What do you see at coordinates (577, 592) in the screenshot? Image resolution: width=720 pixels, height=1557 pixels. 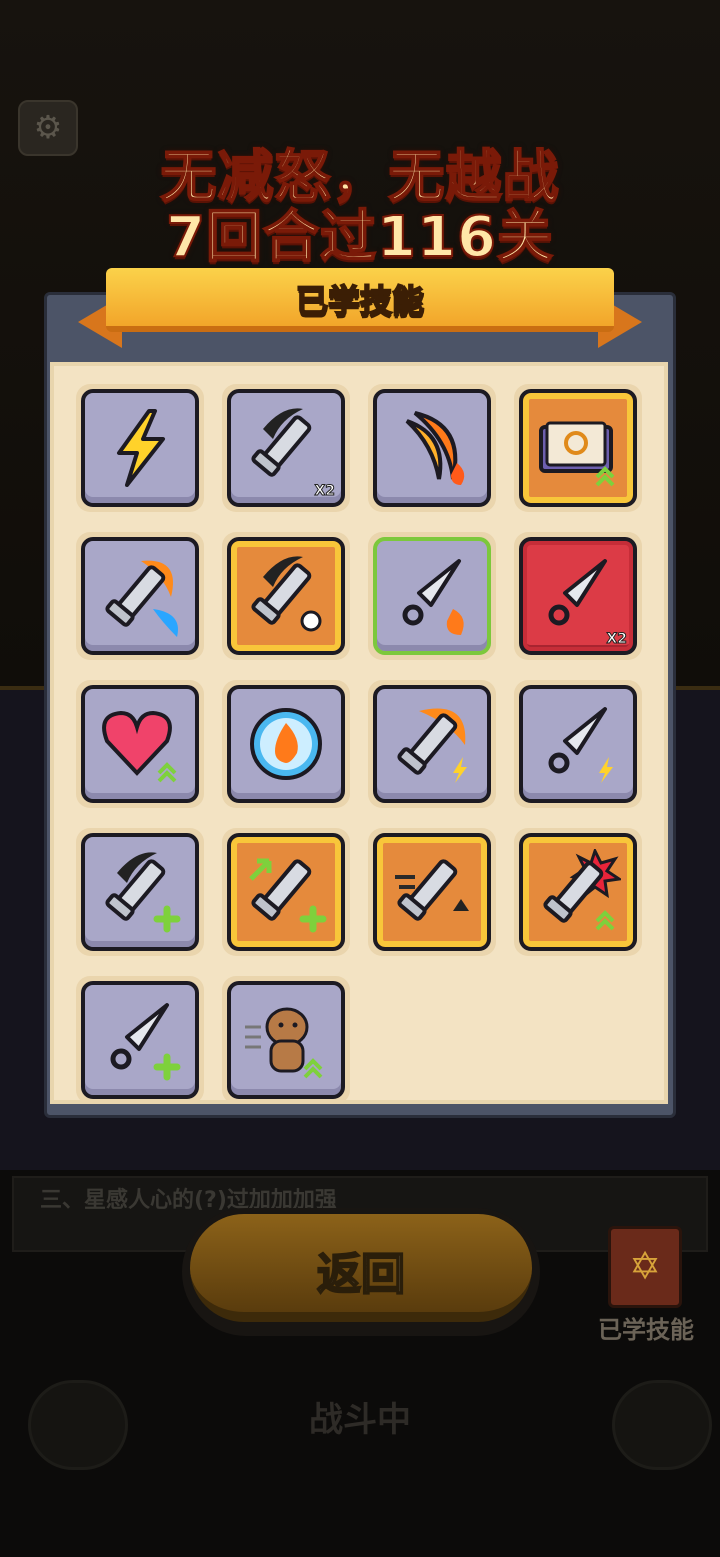 I see `kunai-icon` at bounding box center [577, 592].